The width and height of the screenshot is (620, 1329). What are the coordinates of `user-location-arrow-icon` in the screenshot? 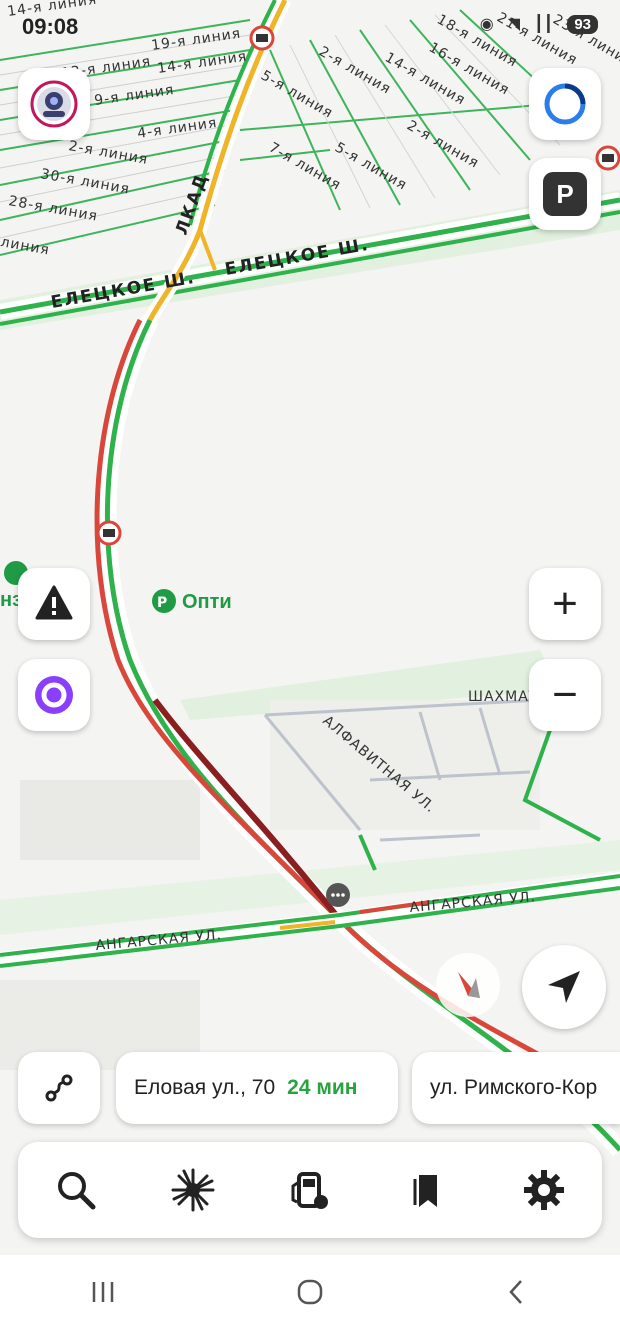 It's located at (468, 985).